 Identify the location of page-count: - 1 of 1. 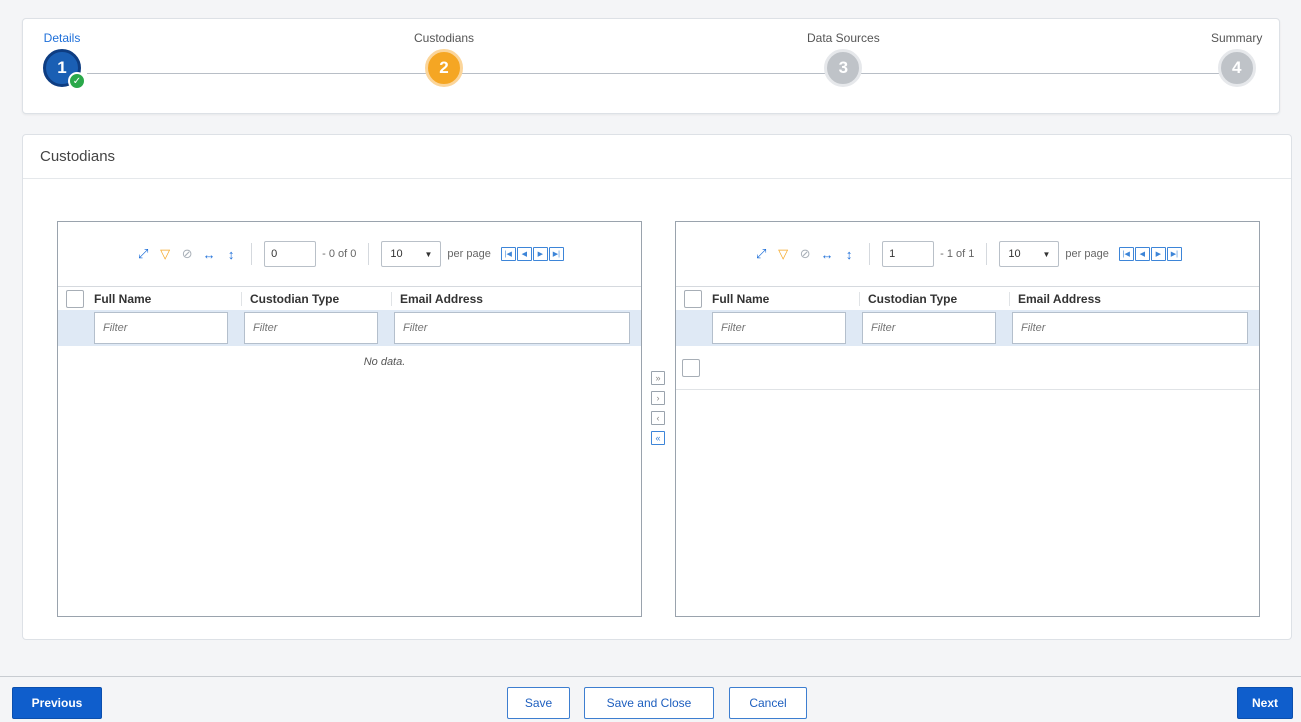
(957, 254).